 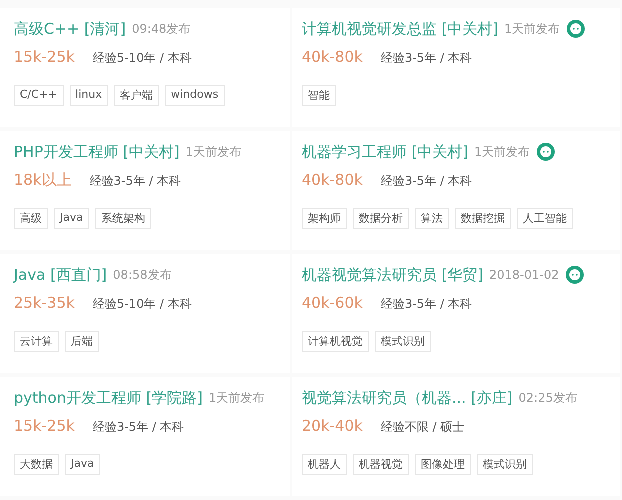 I want to click on job-card: 计算机视觉研发总监 [中关村] 1天前发布 40k-80k 经验3-5年 / 本科 智能, so click(x=456, y=67).